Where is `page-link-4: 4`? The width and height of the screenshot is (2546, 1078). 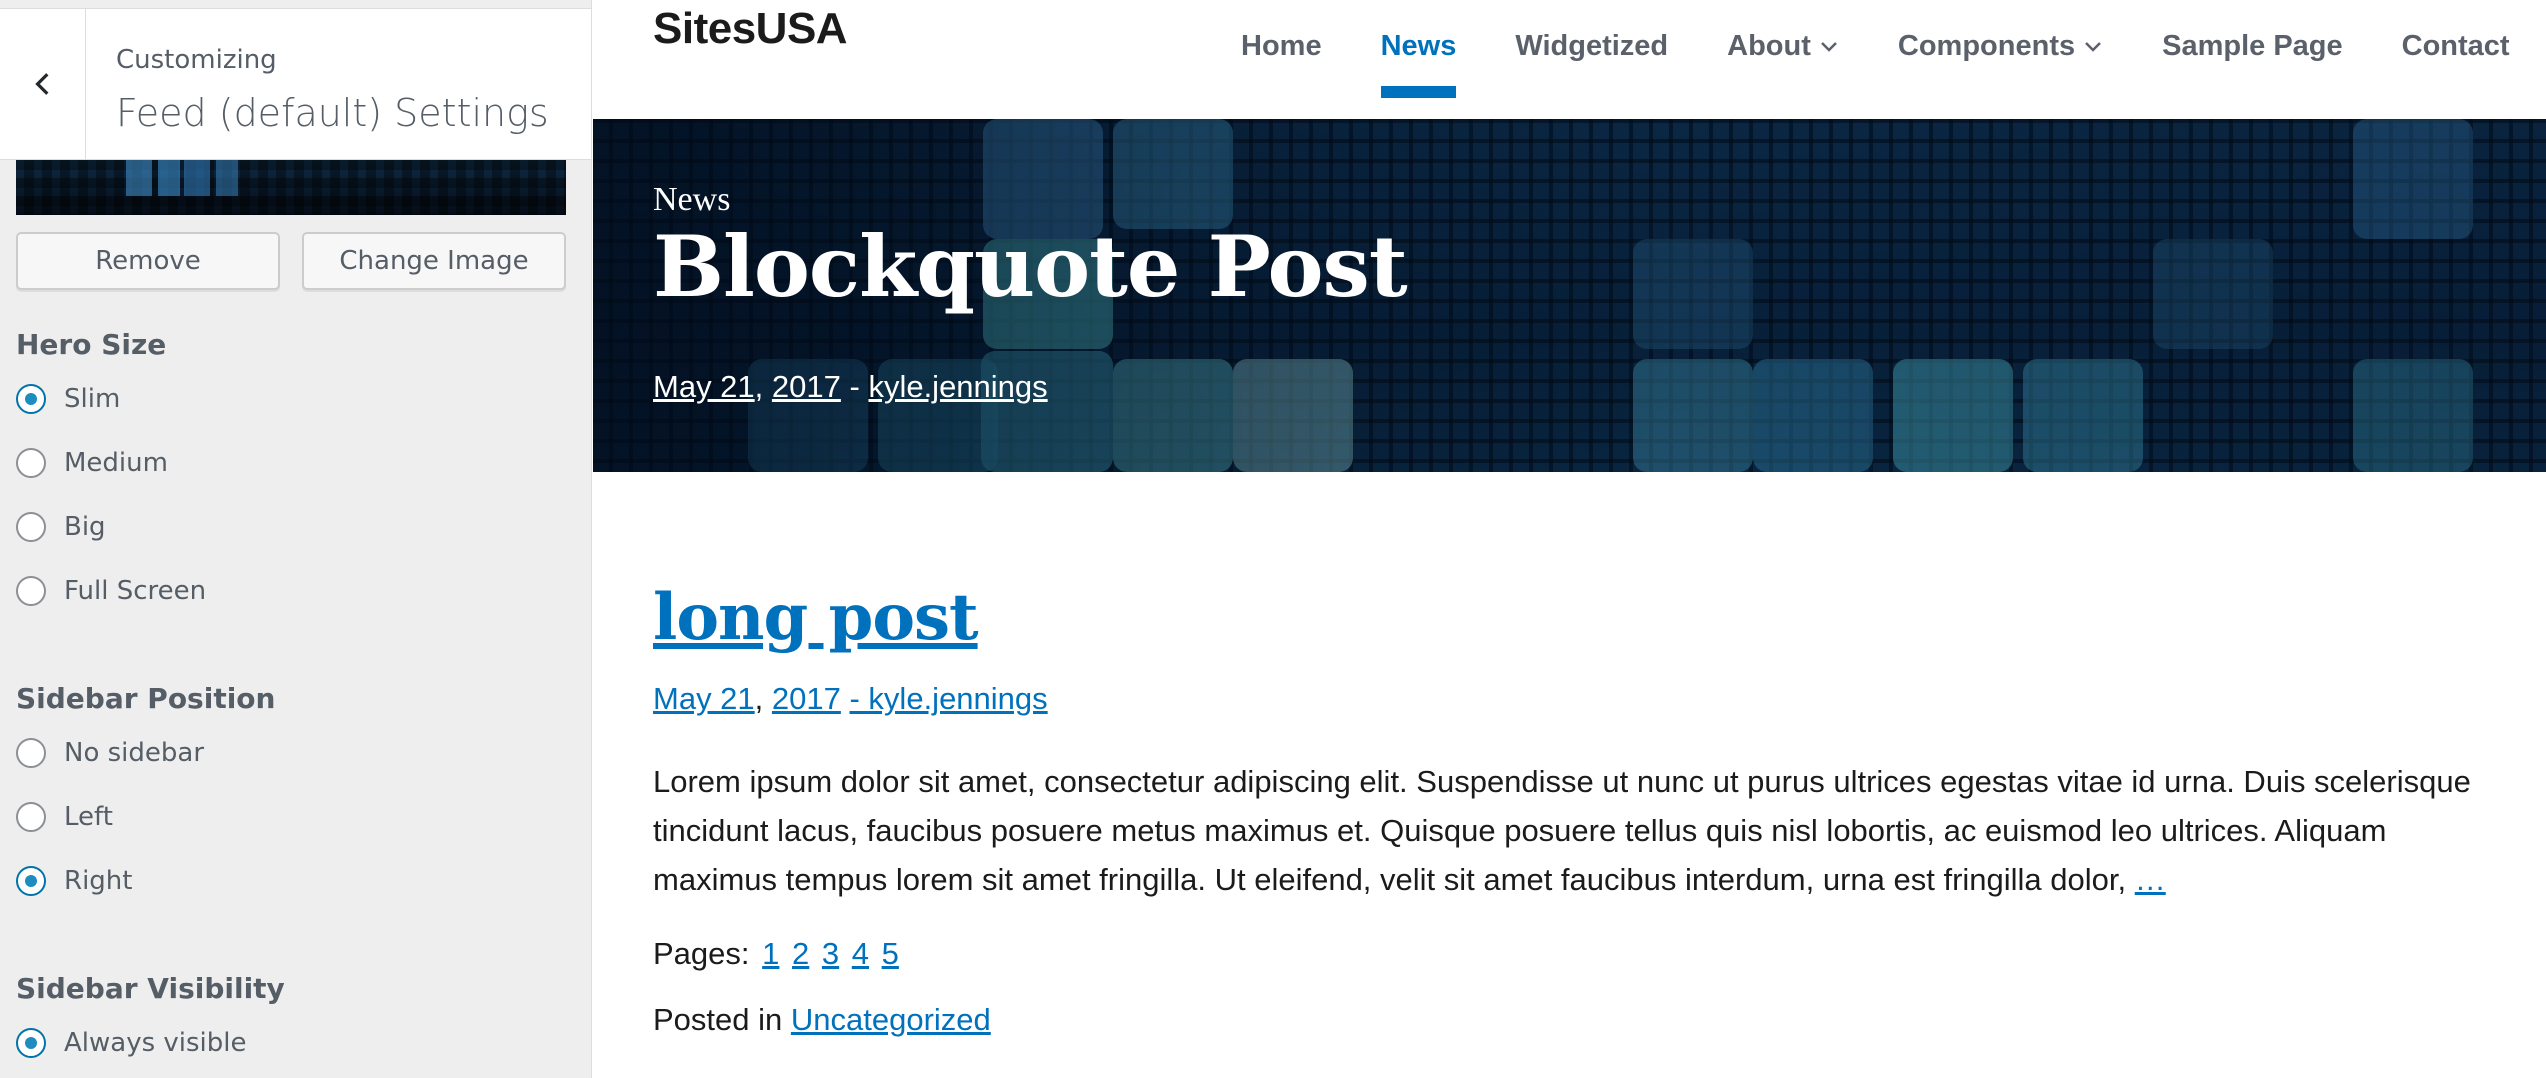 page-link-4: 4 is located at coordinates (860, 953).